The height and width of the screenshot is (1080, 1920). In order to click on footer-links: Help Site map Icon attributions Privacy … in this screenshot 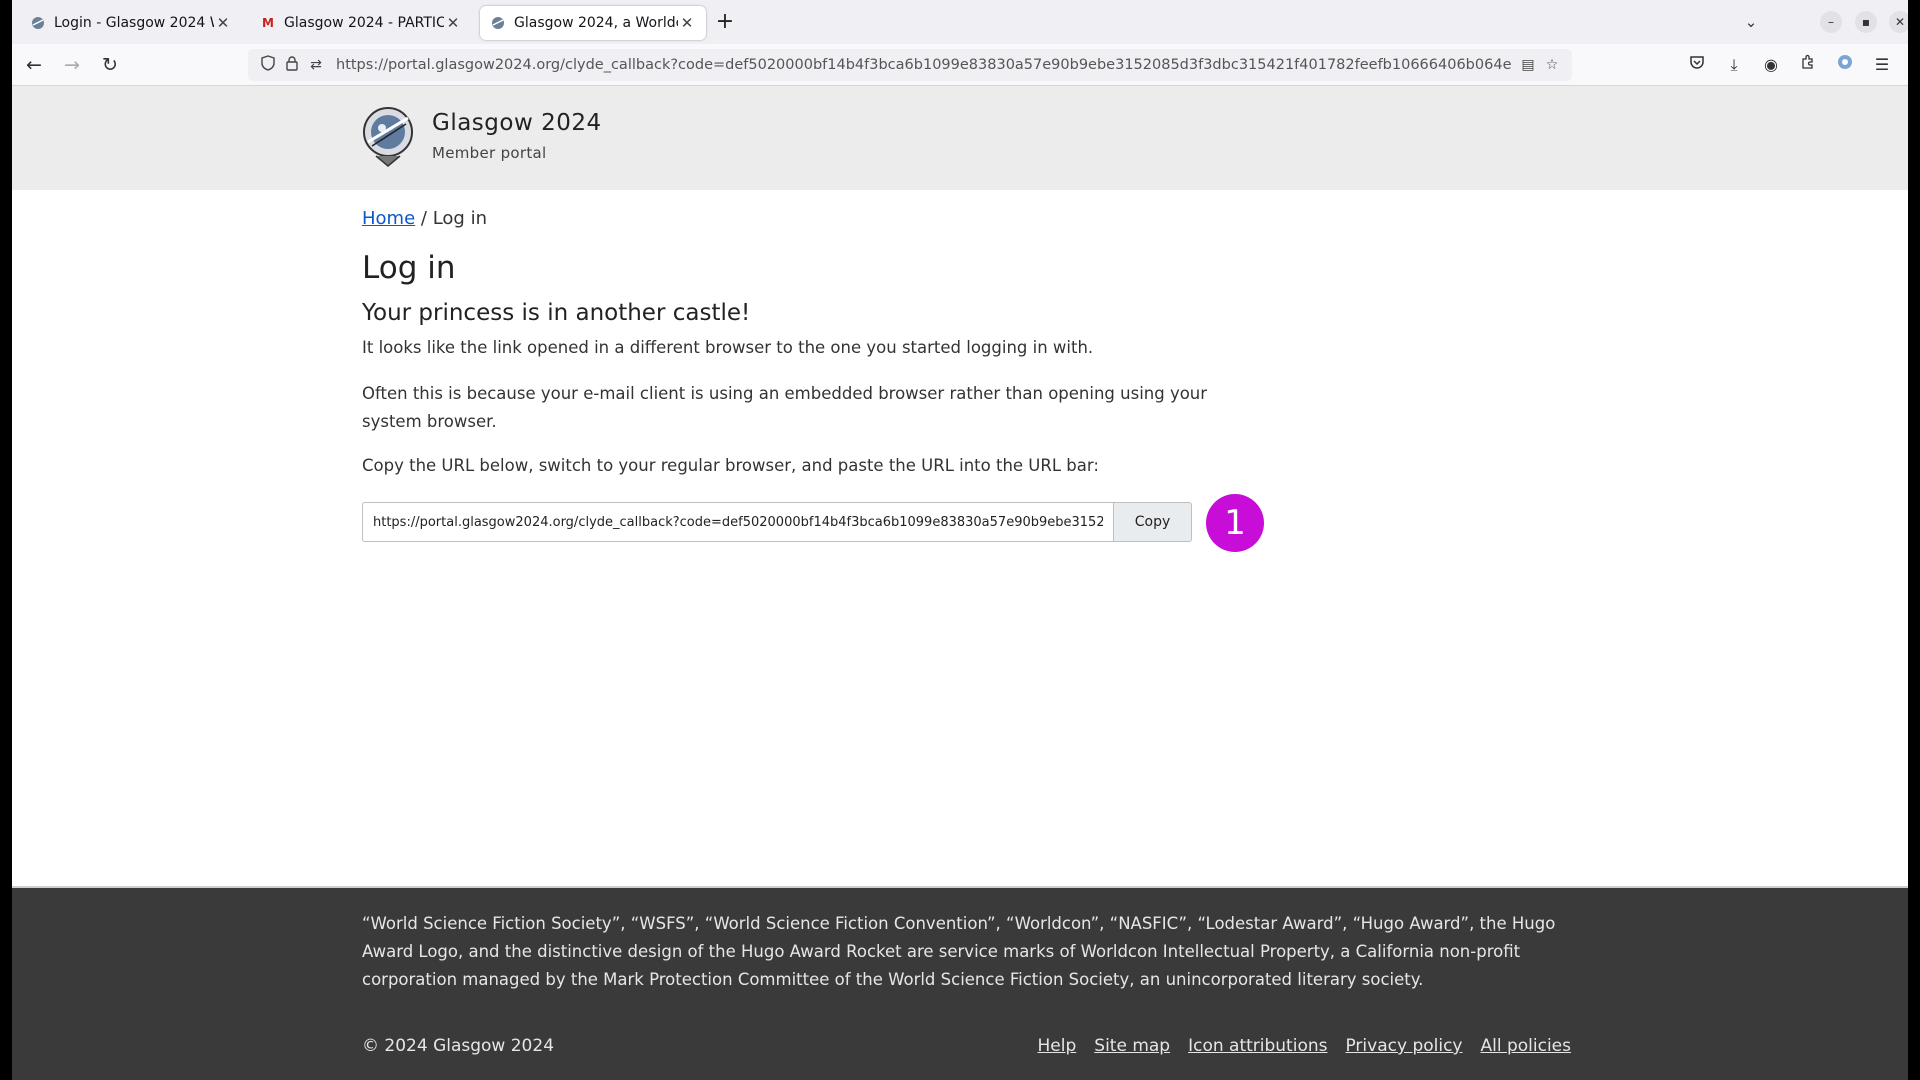, I will do `click(1304, 1046)`.